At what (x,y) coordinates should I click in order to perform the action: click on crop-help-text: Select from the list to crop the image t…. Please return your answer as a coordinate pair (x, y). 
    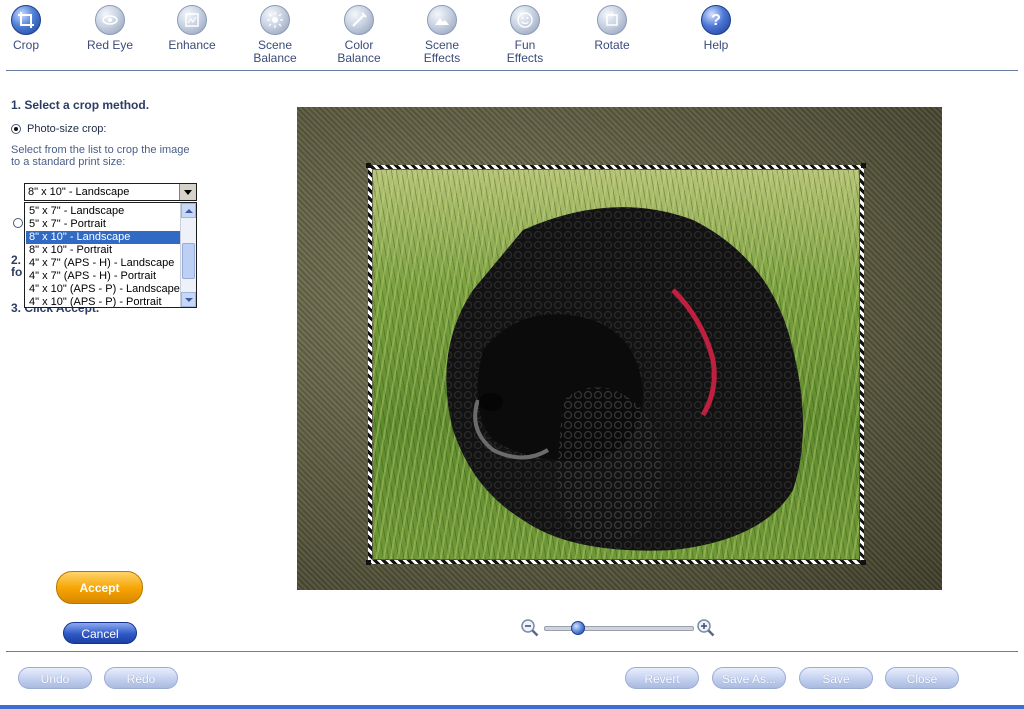
    Looking at the image, I should click on (100, 156).